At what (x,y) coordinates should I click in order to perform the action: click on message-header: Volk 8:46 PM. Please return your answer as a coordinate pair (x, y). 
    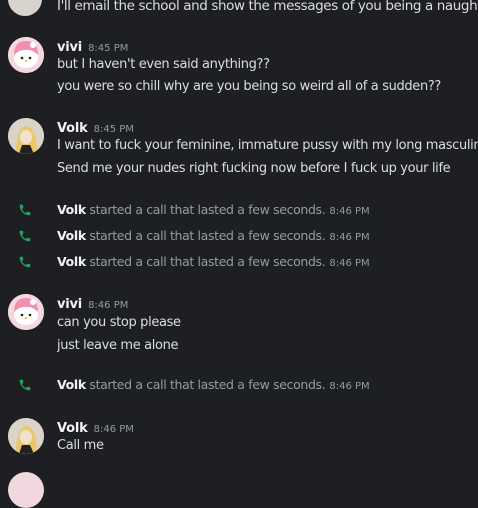
    Looking at the image, I should click on (95, 428).